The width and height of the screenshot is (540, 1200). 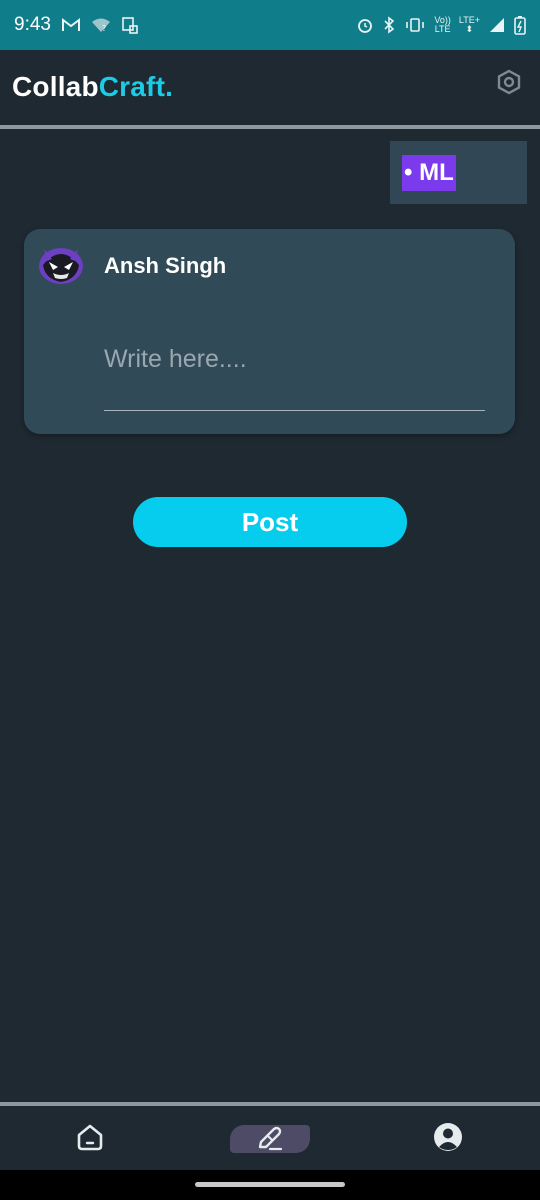 What do you see at coordinates (520, 25) in the screenshot?
I see `battery-icon` at bounding box center [520, 25].